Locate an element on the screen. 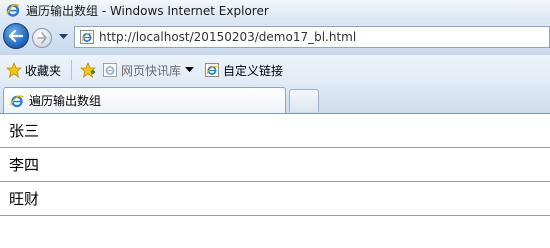 This screenshot has width=550, height=248. url-input is located at coordinates (319, 37).